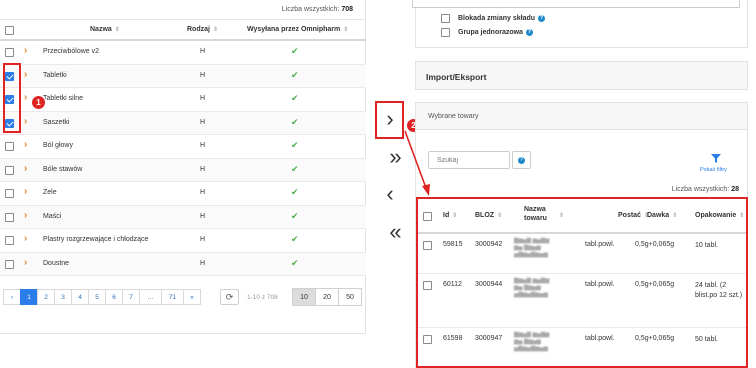 This screenshot has width=756, height=368. What do you see at coordinates (183, 217) in the screenshot?
I see `category-row: › Maści H ✔` at bounding box center [183, 217].